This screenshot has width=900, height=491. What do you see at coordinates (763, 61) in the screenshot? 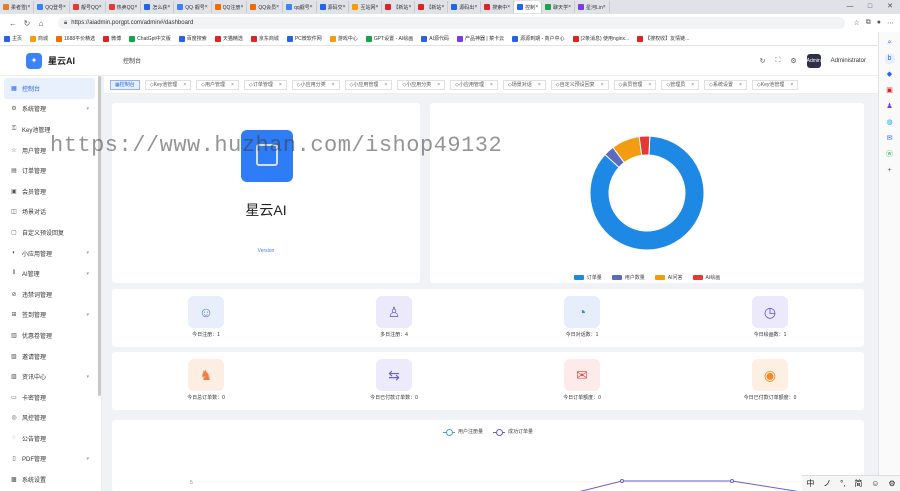
I see `refresh-icon: ↻` at bounding box center [763, 61].